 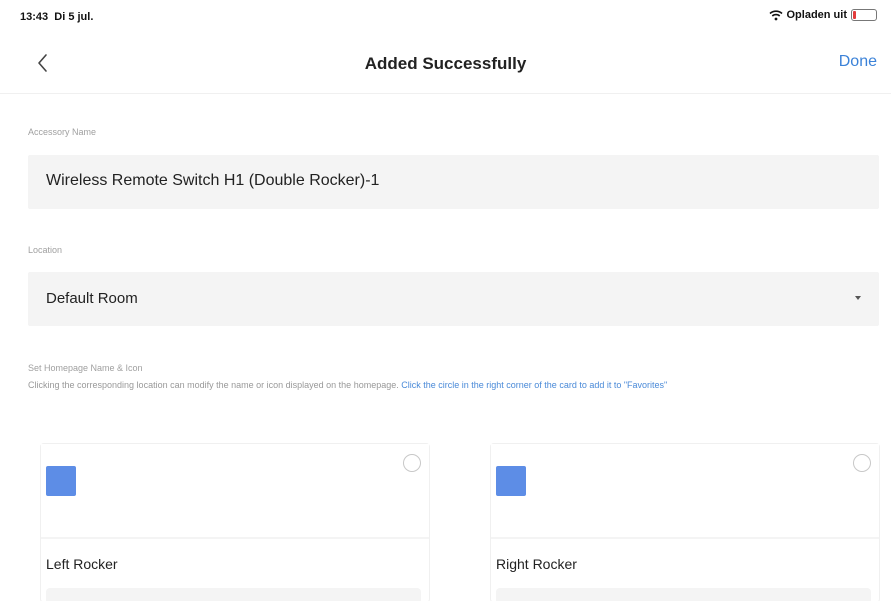 I want to click on done-button: Done, so click(x=858, y=62).